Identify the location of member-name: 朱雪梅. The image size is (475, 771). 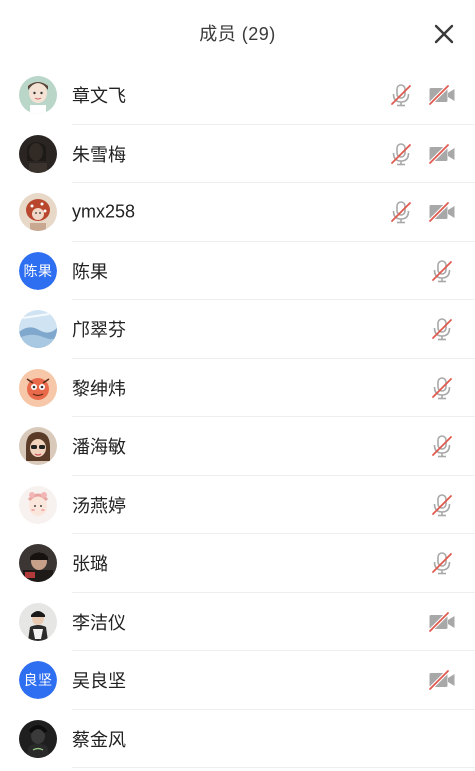
(99, 154).